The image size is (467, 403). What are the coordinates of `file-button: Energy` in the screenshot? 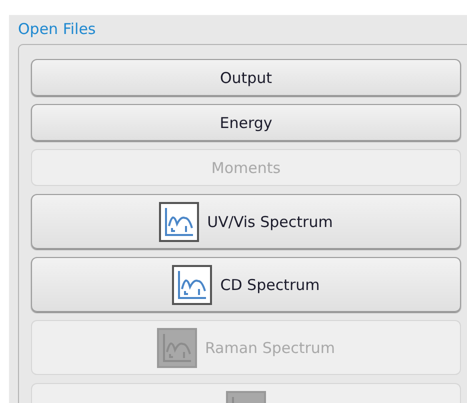 It's located at (246, 122).